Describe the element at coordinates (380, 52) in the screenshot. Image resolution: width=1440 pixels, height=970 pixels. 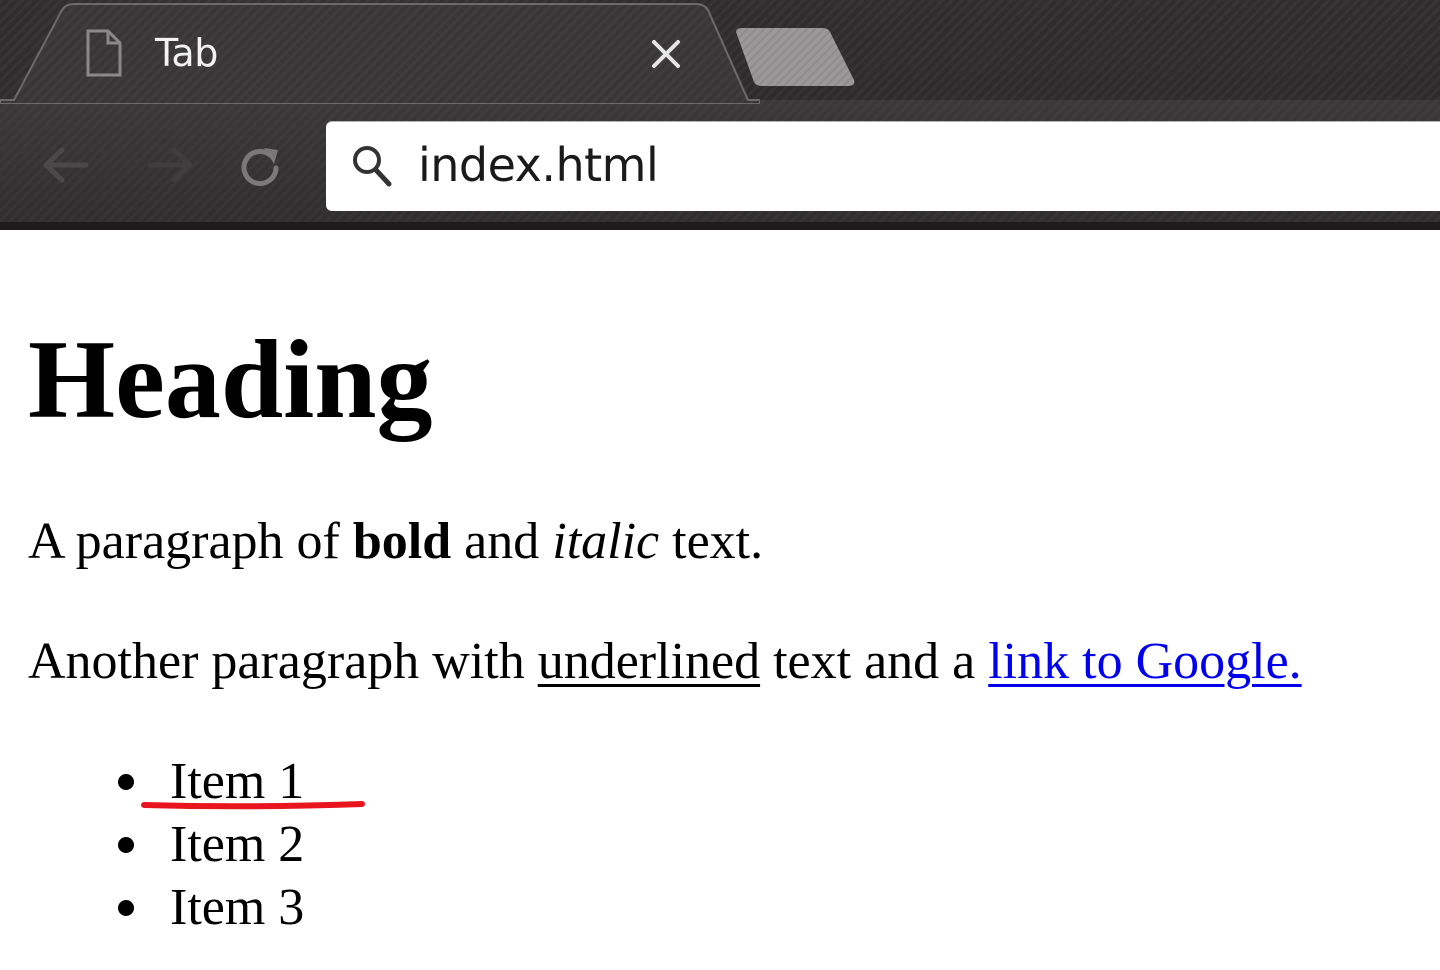
I see `tab-active: Tab` at that location.